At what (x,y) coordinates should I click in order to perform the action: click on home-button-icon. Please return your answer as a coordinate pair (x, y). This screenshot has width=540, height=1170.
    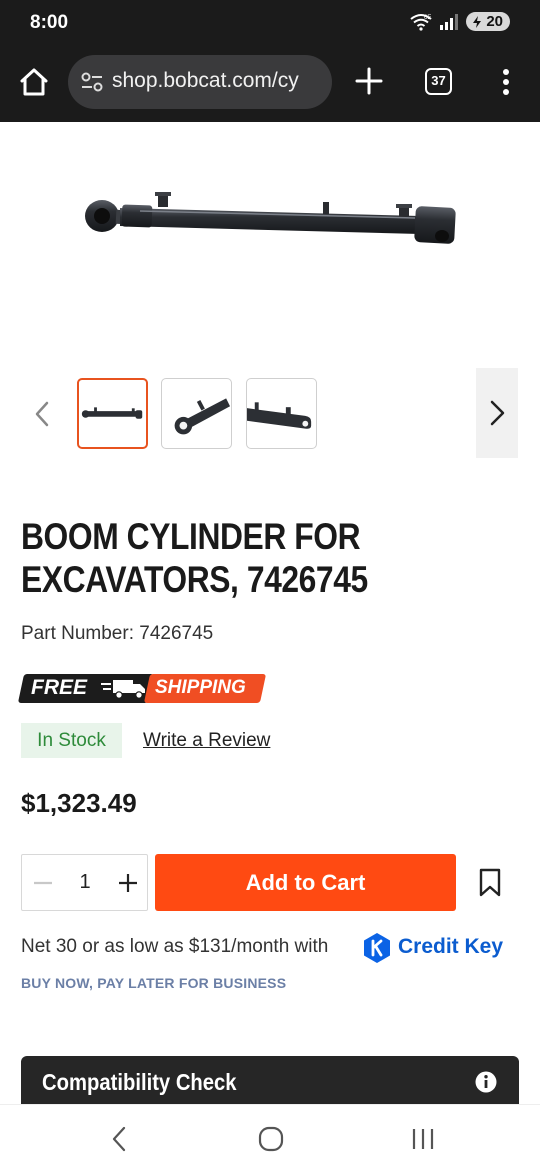
    Looking at the image, I should click on (271, 1139).